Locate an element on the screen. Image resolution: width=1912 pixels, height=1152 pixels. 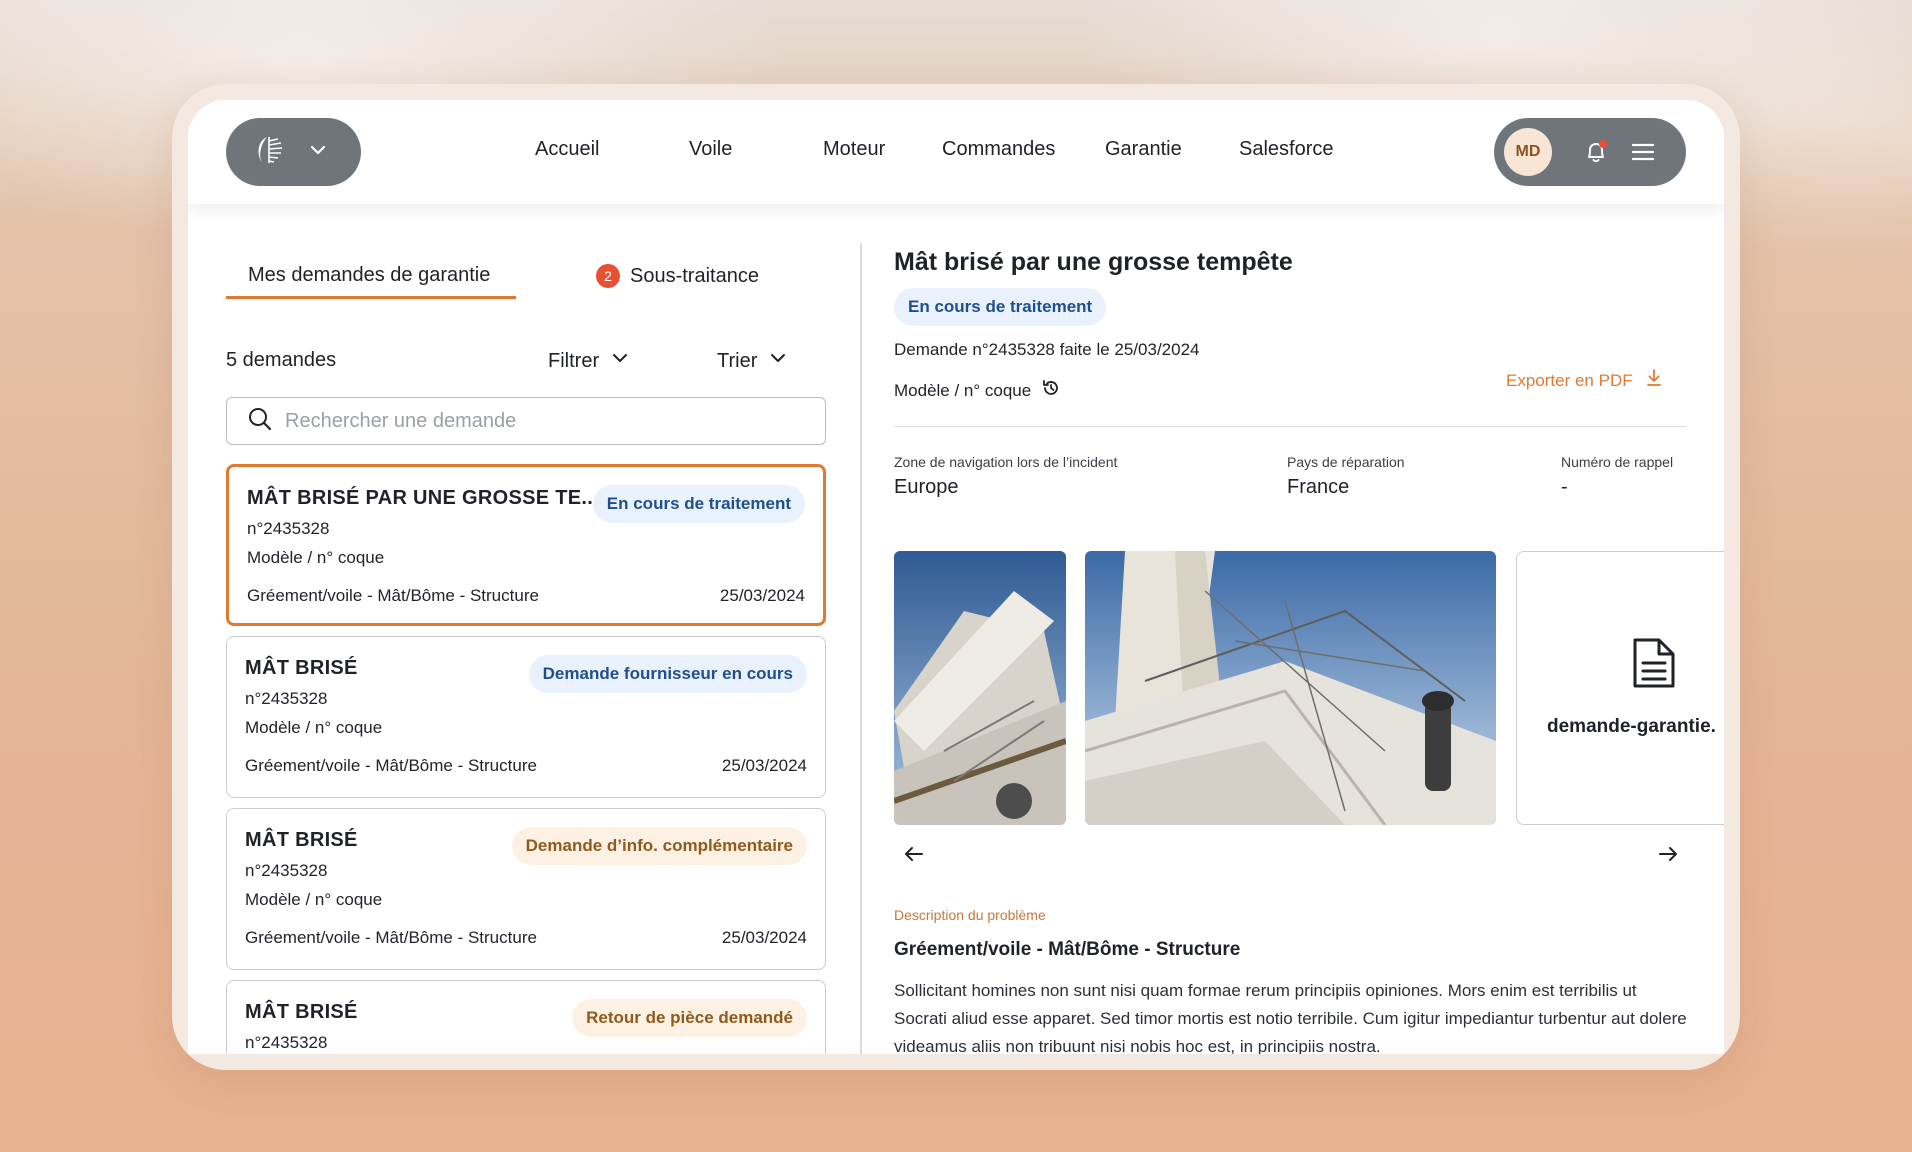
detail-title: Mât brisé par une grosse tempête is located at coordinates (1093, 262).